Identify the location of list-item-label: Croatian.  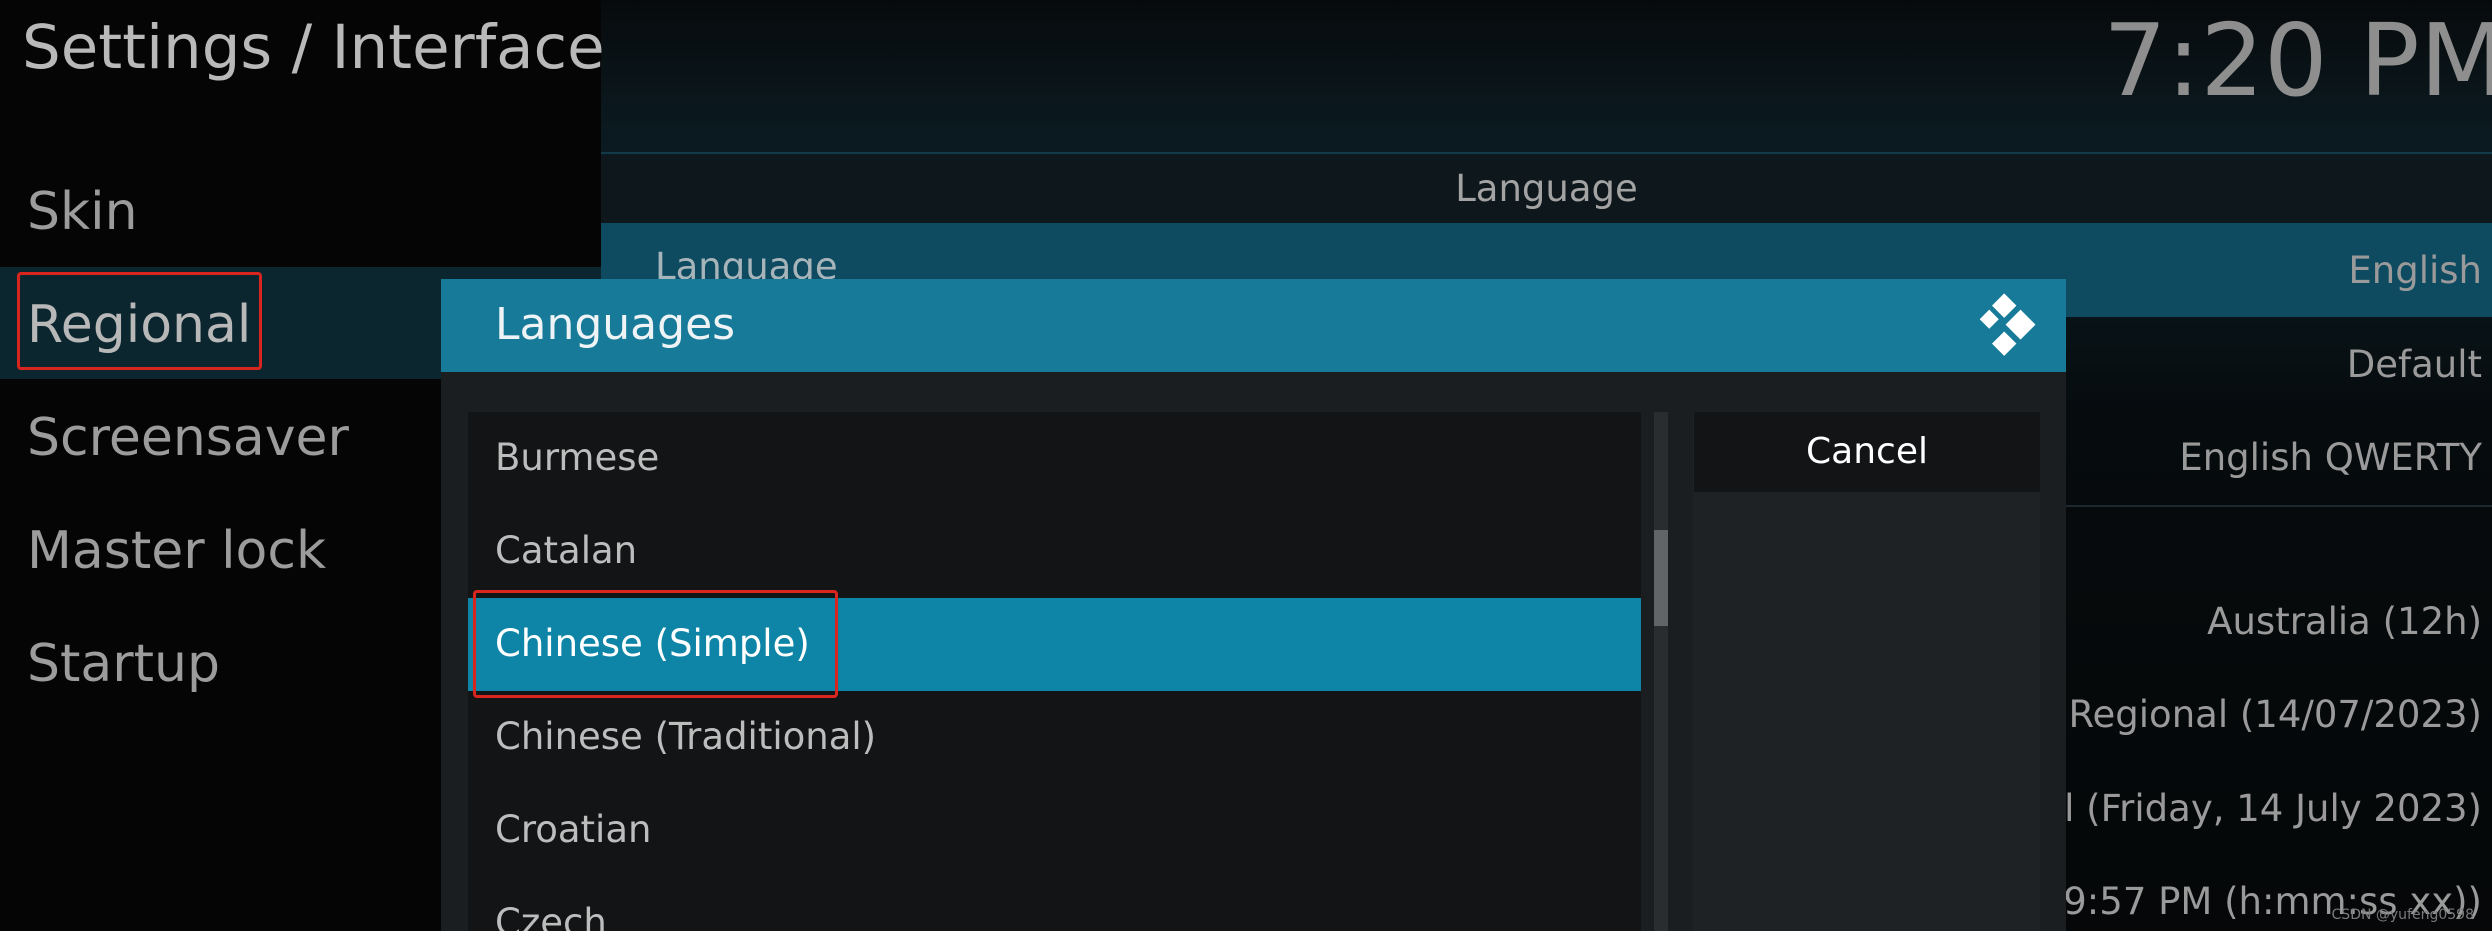
(573, 829).